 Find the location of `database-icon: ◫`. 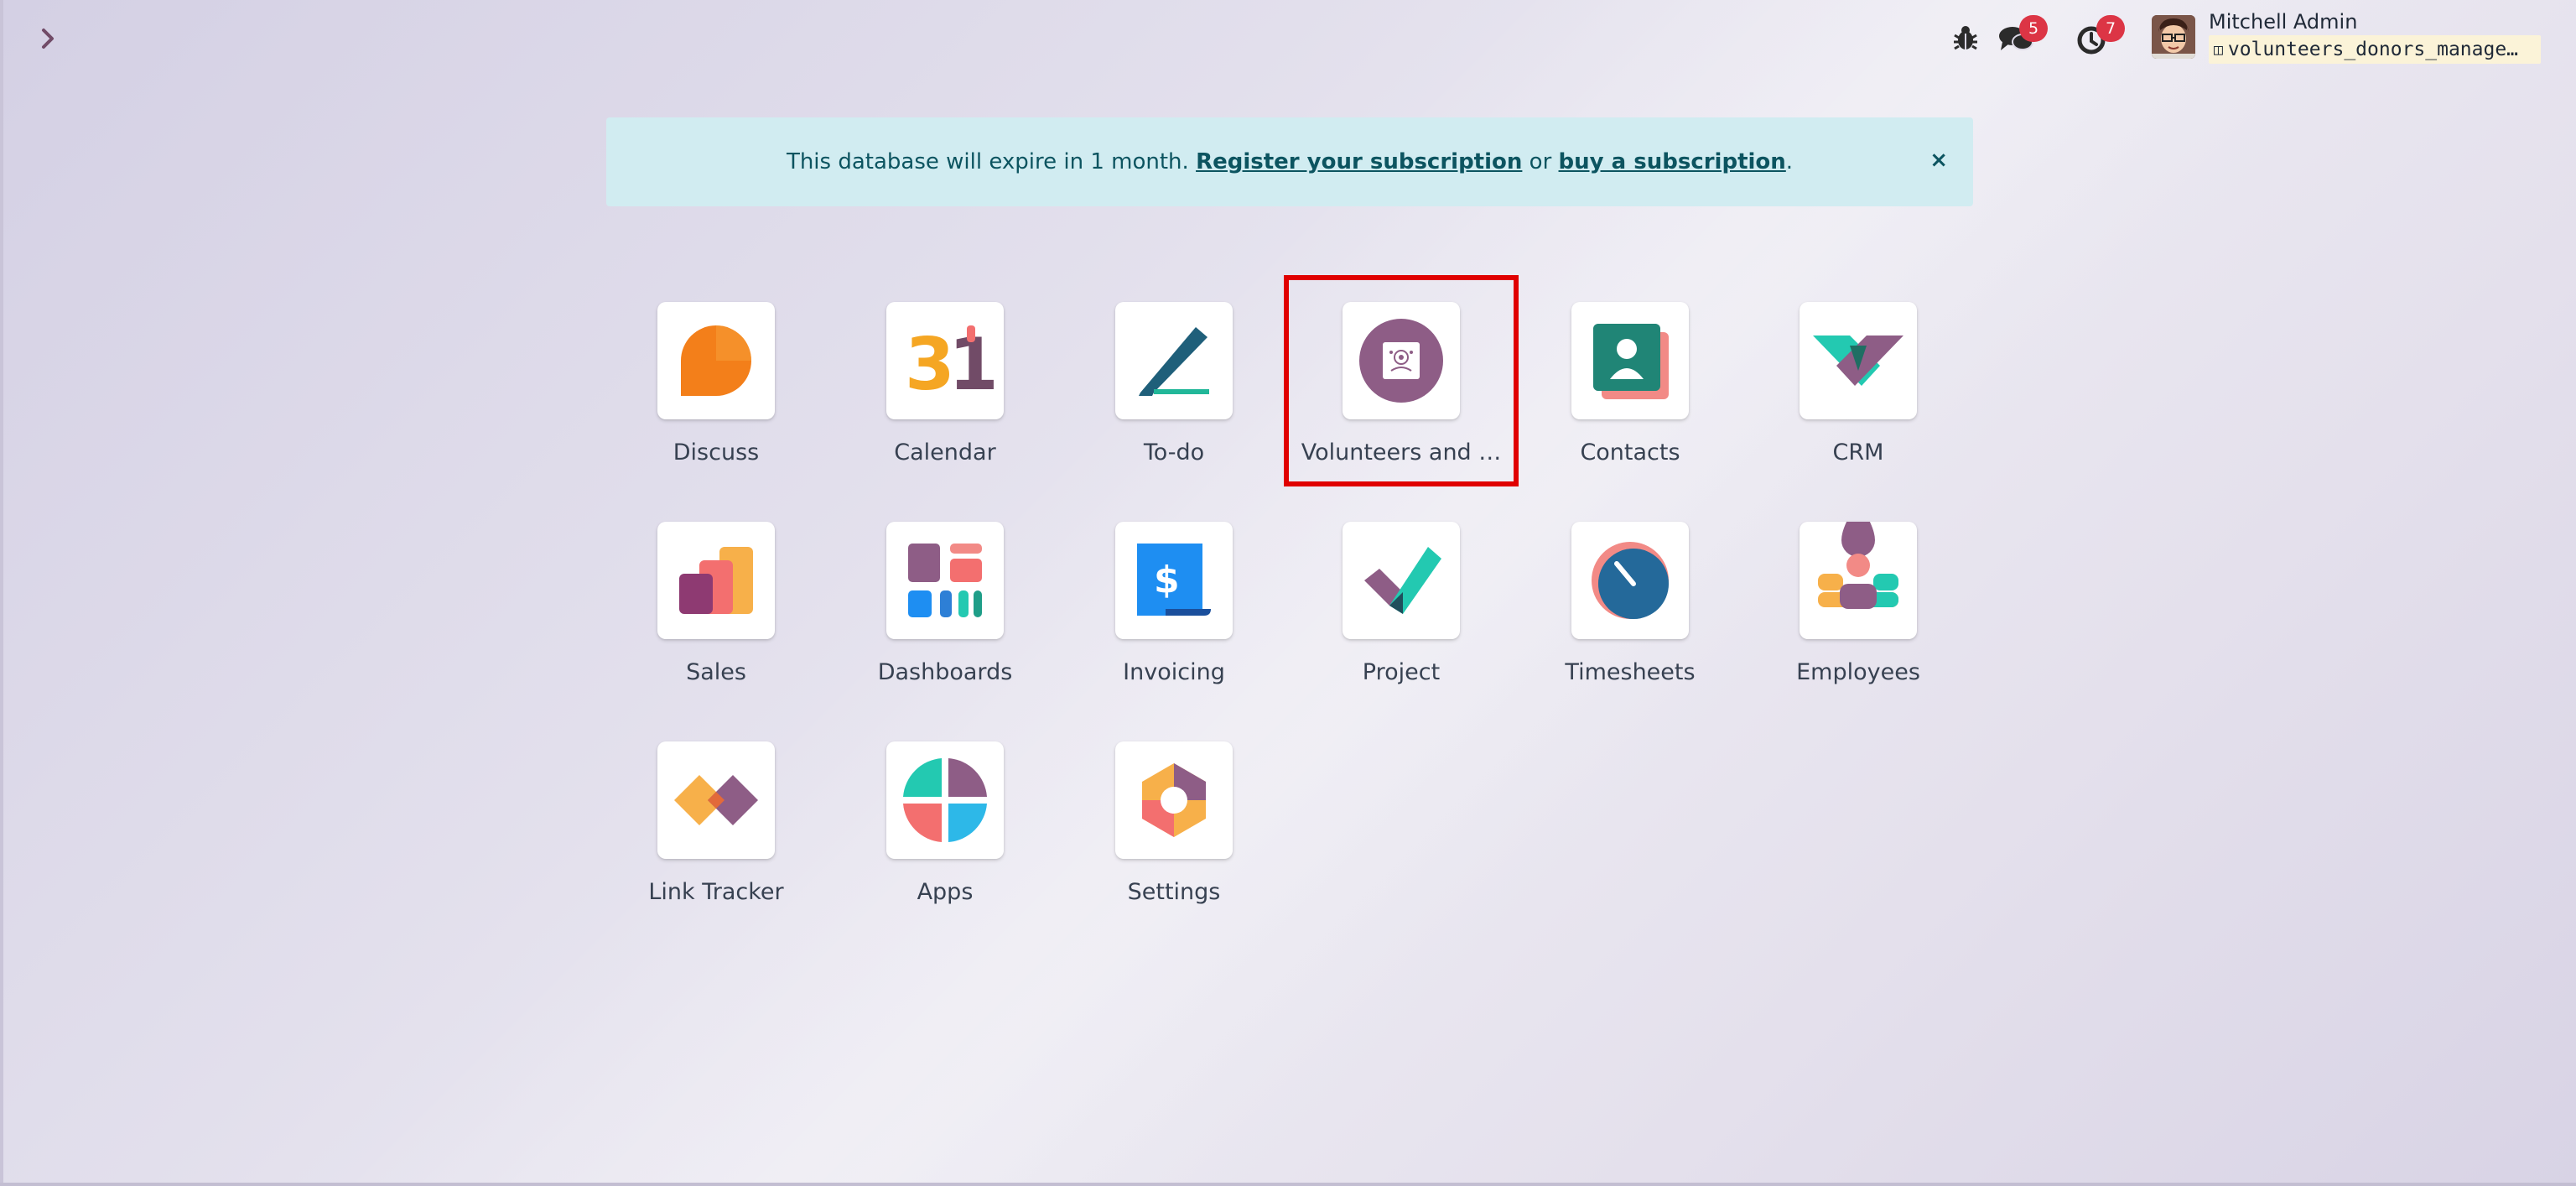

database-icon: ◫ is located at coordinates (2218, 49).